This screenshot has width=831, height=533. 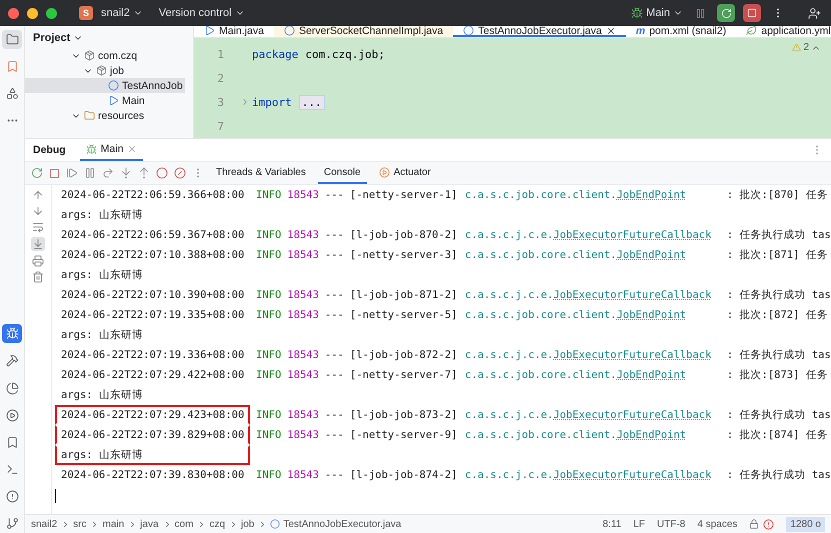 What do you see at coordinates (32, 13) in the screenshot?
I see `window-minimize-button` at bounding box center [32, 13].